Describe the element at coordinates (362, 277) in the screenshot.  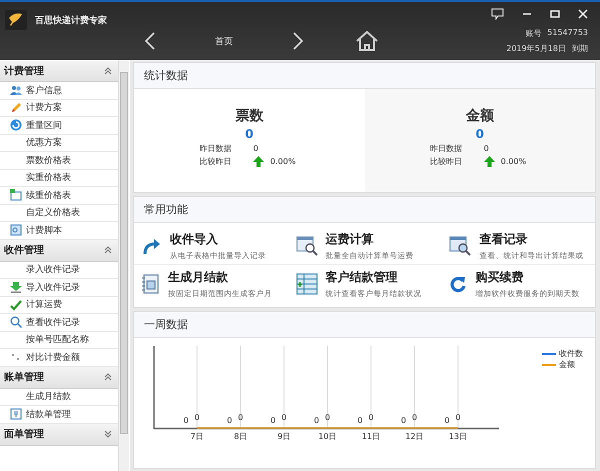
I see `function-title: 客户结款管理` at that location.